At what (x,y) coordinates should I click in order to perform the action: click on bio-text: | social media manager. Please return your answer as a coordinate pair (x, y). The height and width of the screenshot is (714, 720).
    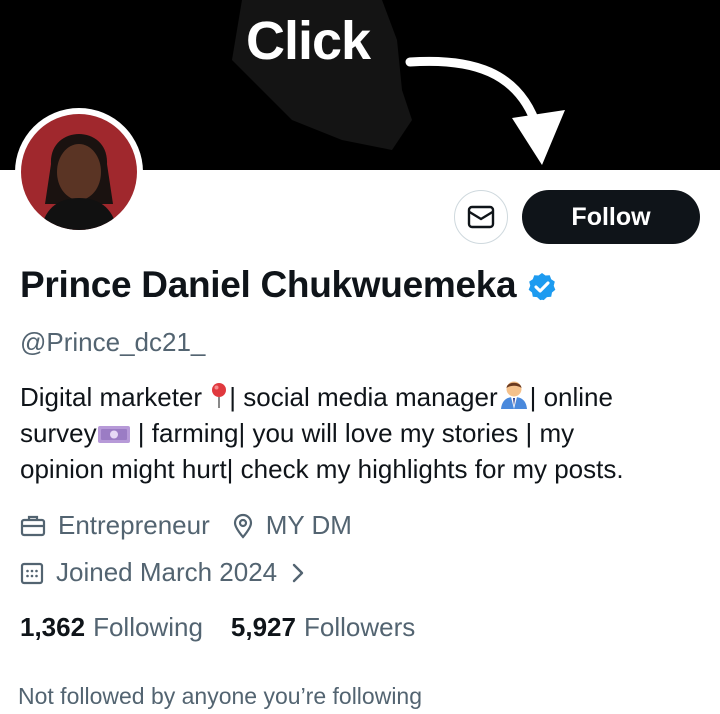
    Looking at the image, I should click on (363, 397).